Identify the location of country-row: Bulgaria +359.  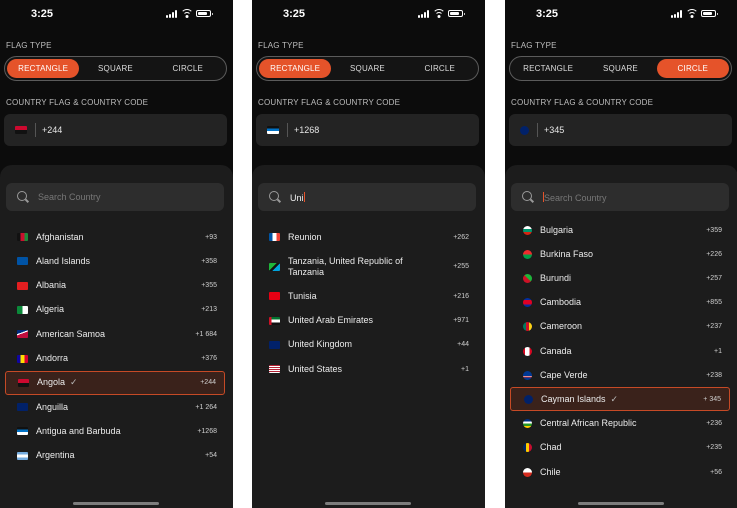
(620, 230).